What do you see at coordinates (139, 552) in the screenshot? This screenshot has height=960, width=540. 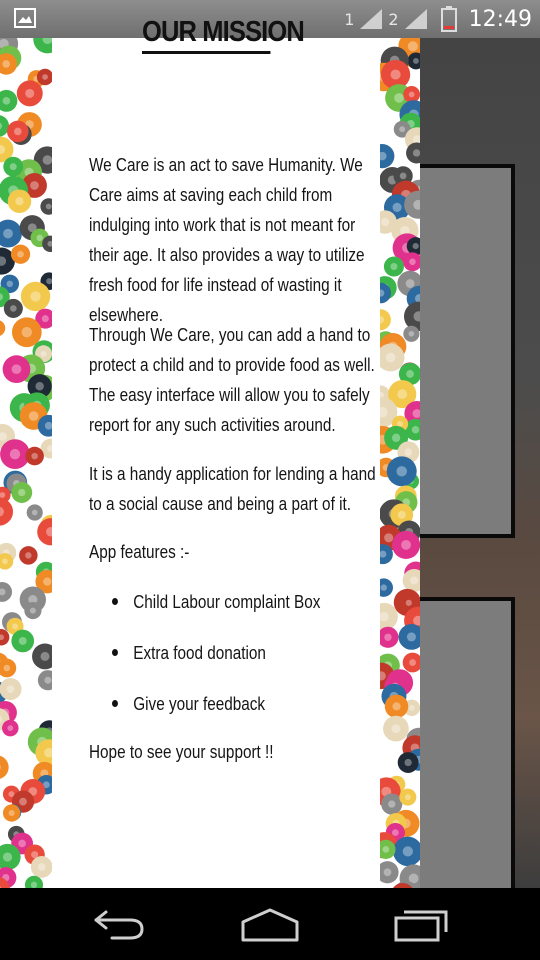 I see `features-heading: App features :-` at bounding box center [139, 552].